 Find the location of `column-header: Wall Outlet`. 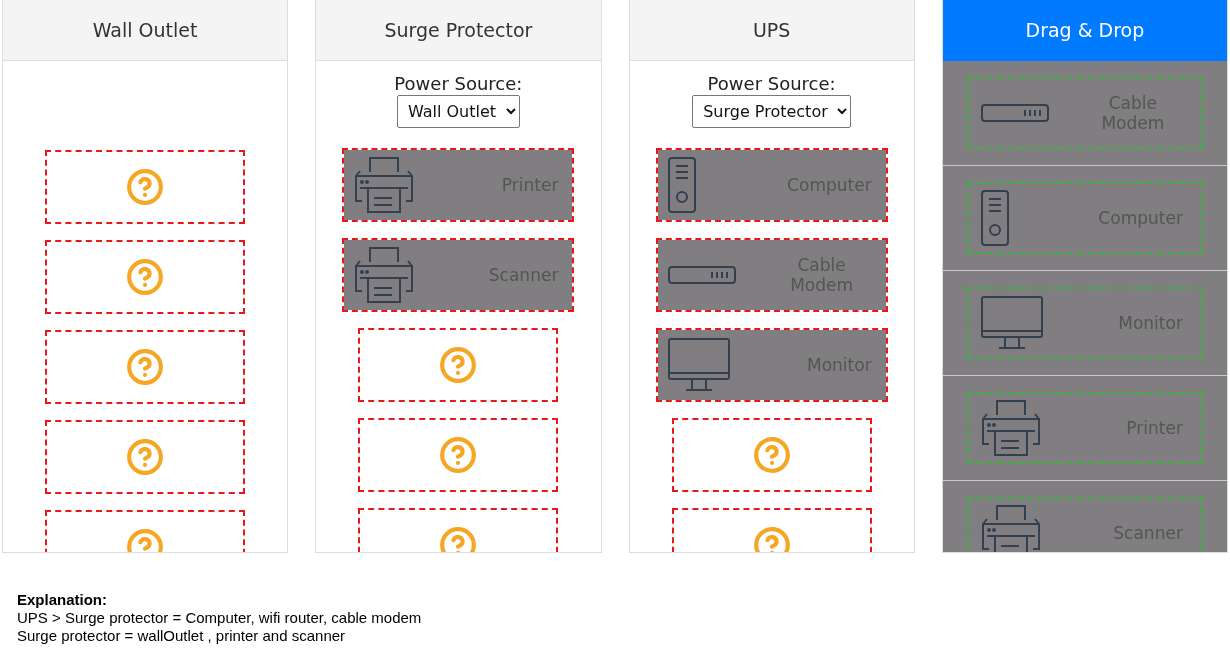

column-header: Wall Outlet is located at coordinates (145, 30).